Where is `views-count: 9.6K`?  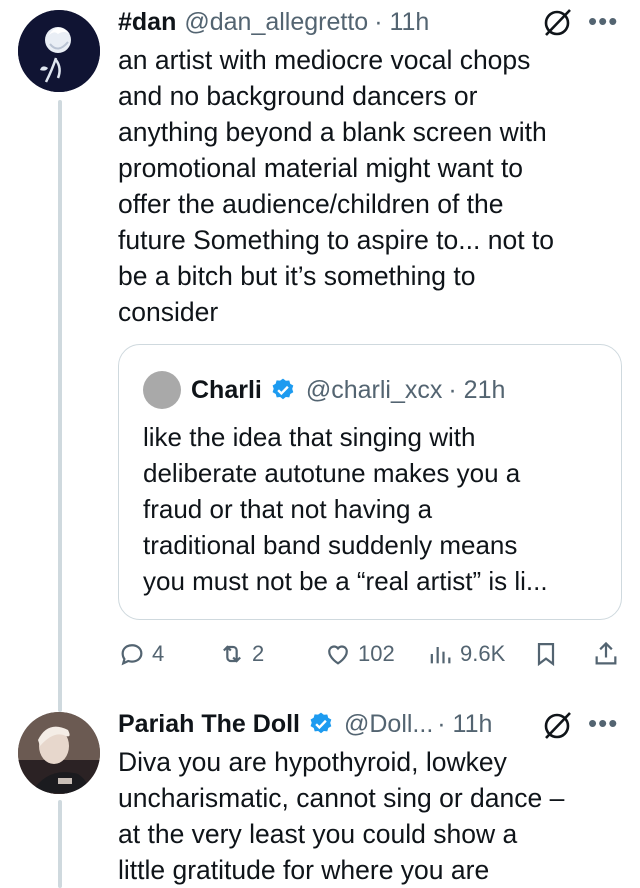
views-count: 9.6K is located at coordinates (483, 653).